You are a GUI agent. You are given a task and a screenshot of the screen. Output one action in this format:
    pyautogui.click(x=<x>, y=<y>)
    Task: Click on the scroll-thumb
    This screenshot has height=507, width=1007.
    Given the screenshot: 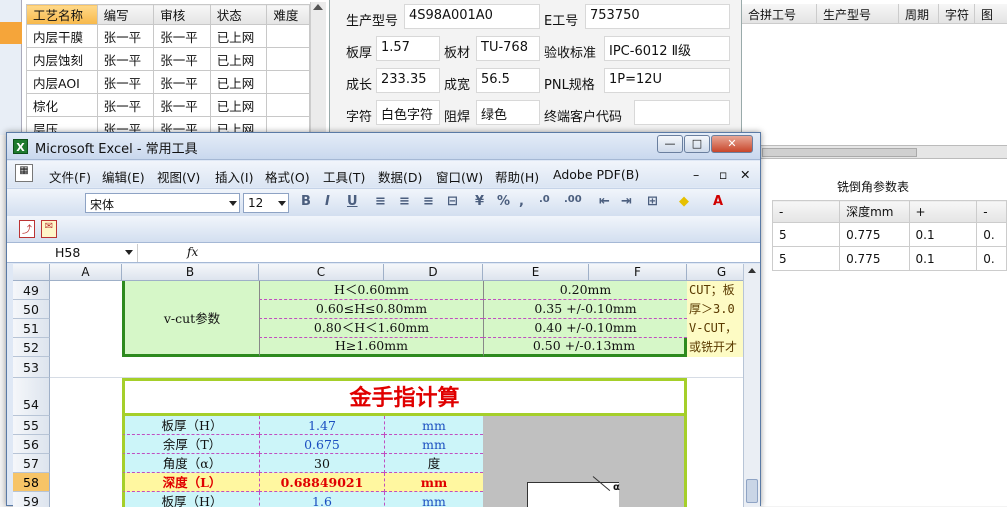 What is the action you would take?
    pyautogui.click(x=752, y=491)
    